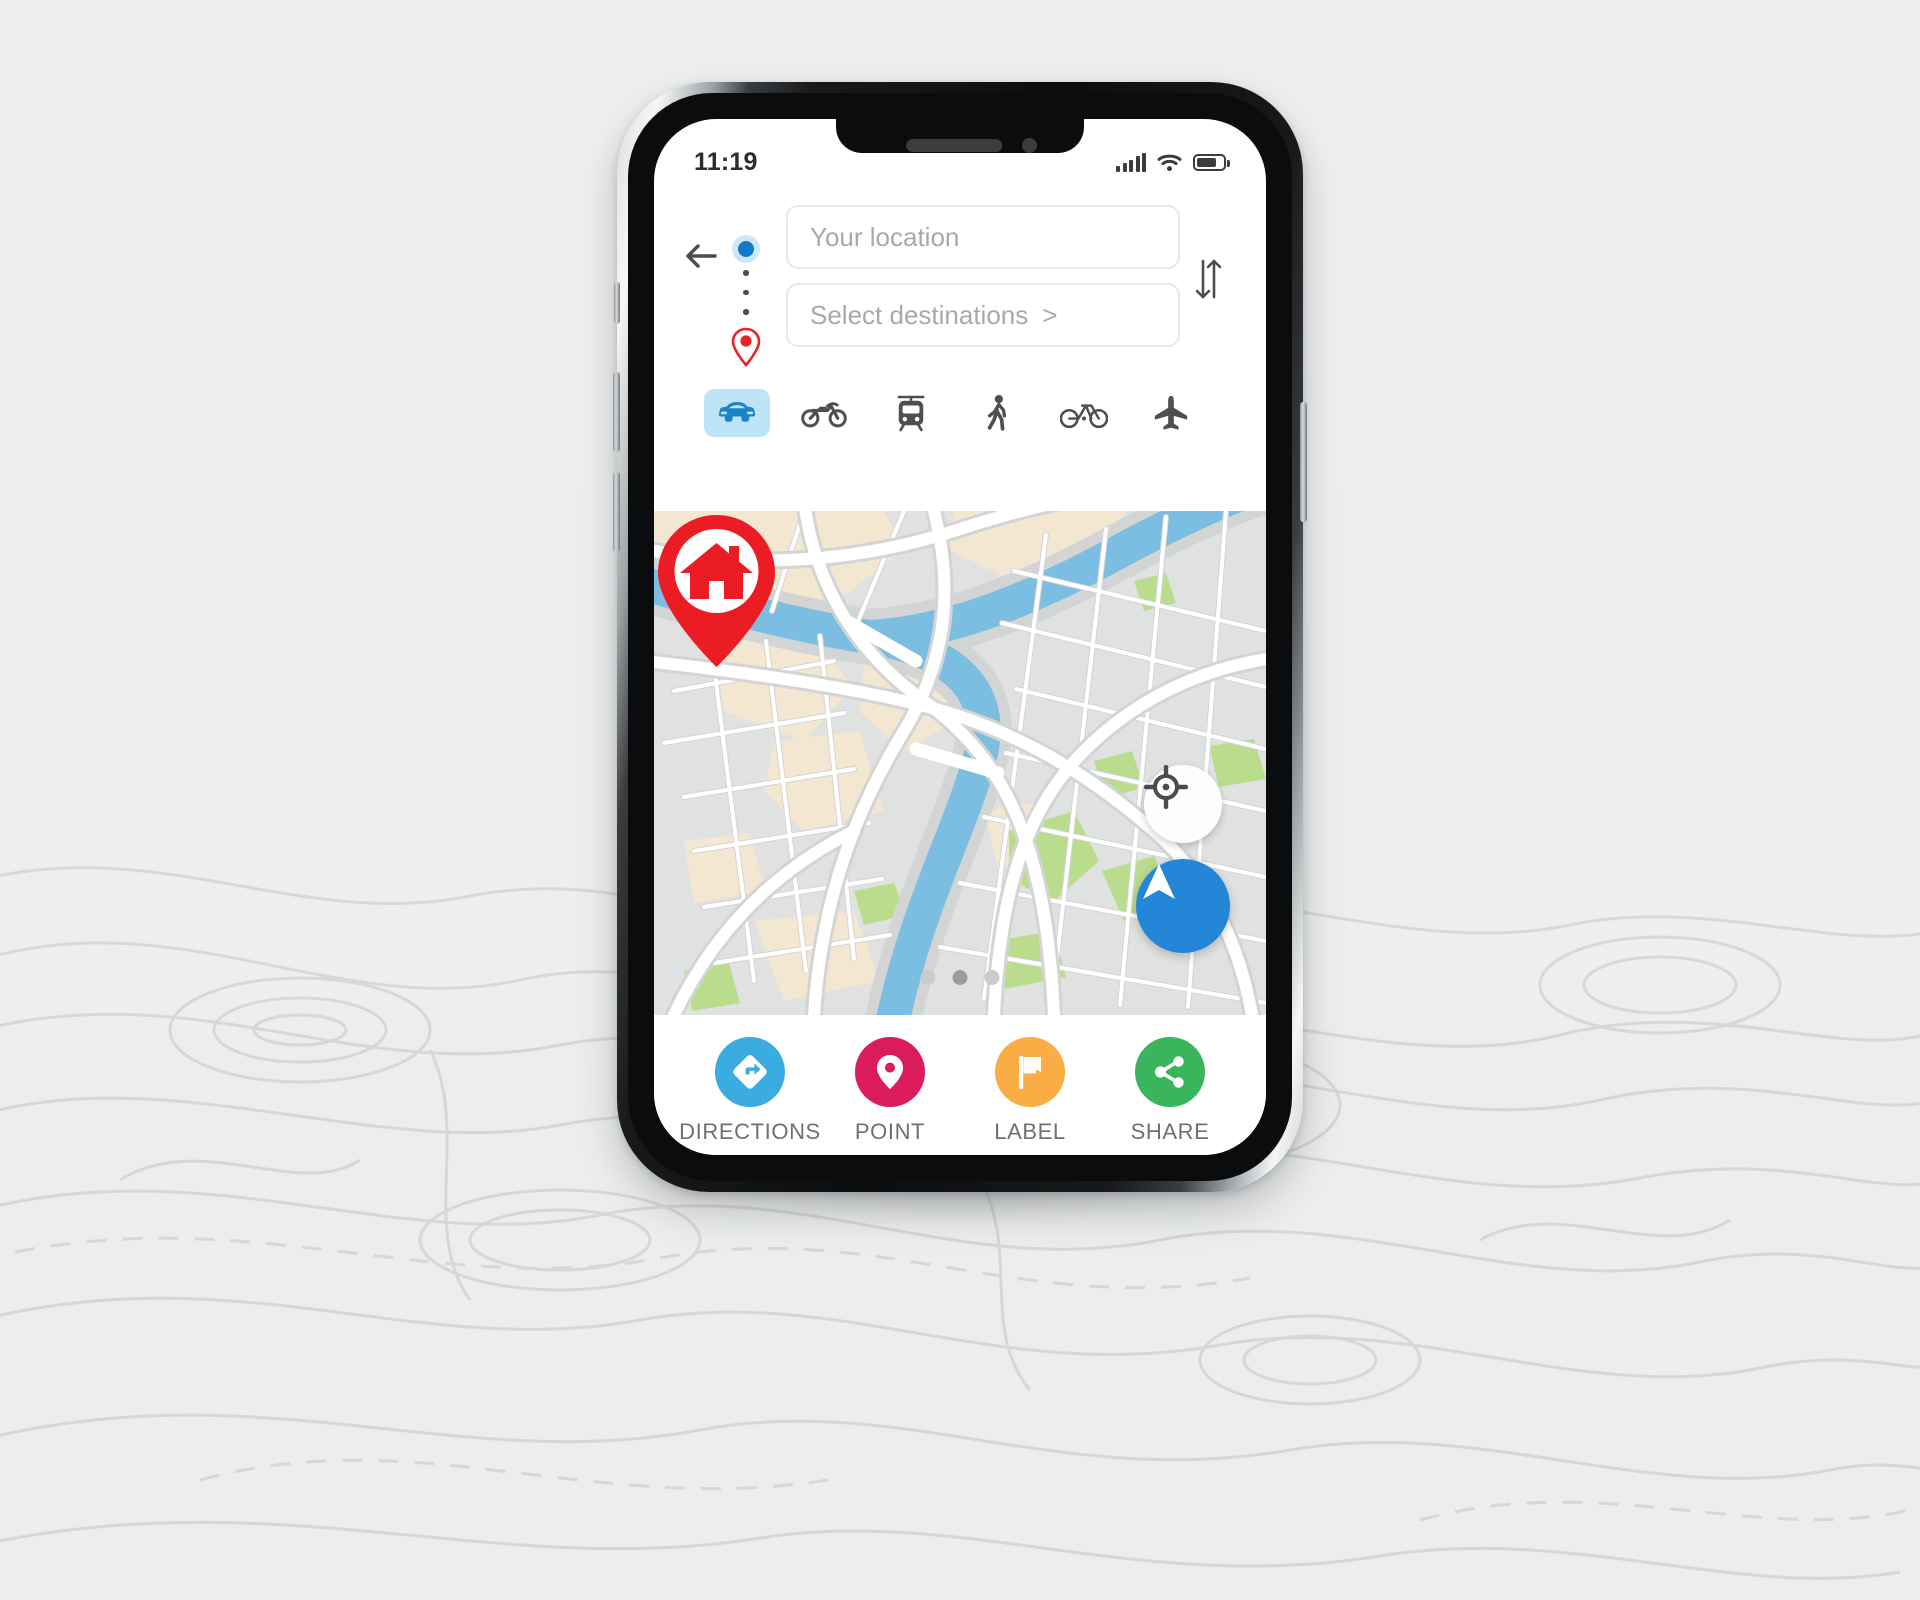 This screenshot has height=1600, width=1920. Describe the element at coordinates (750, 1131) in the screenshot. I see `action-label: DIRECTIONS` at that location.